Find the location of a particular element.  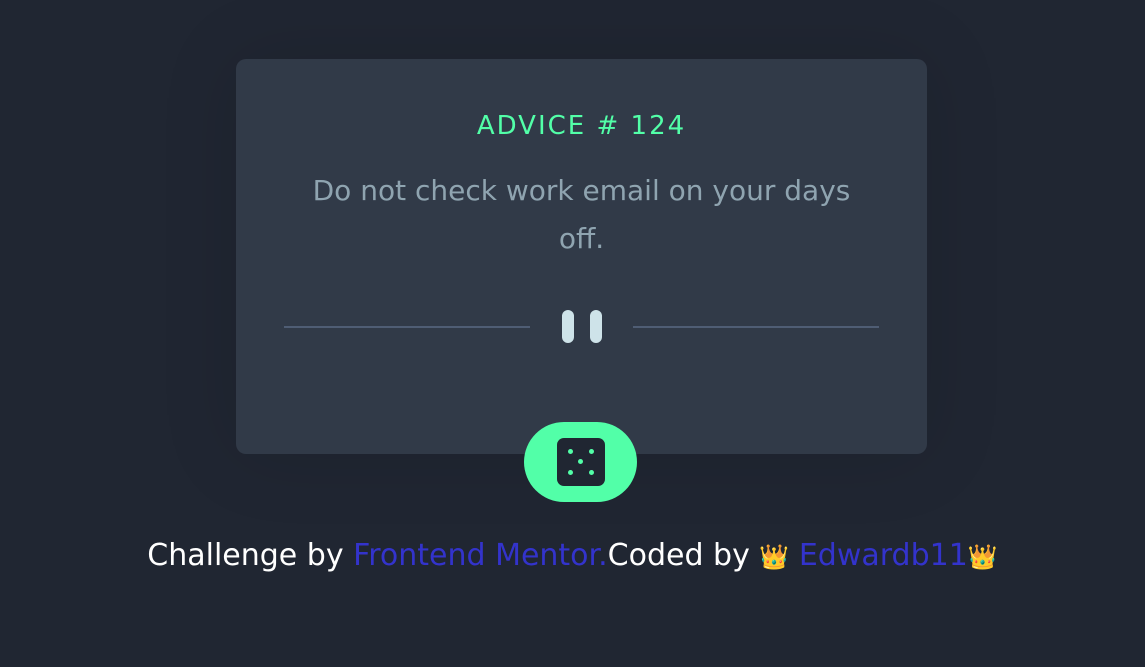

author-link: Edwardb11 is located at coordinates (883, 555).